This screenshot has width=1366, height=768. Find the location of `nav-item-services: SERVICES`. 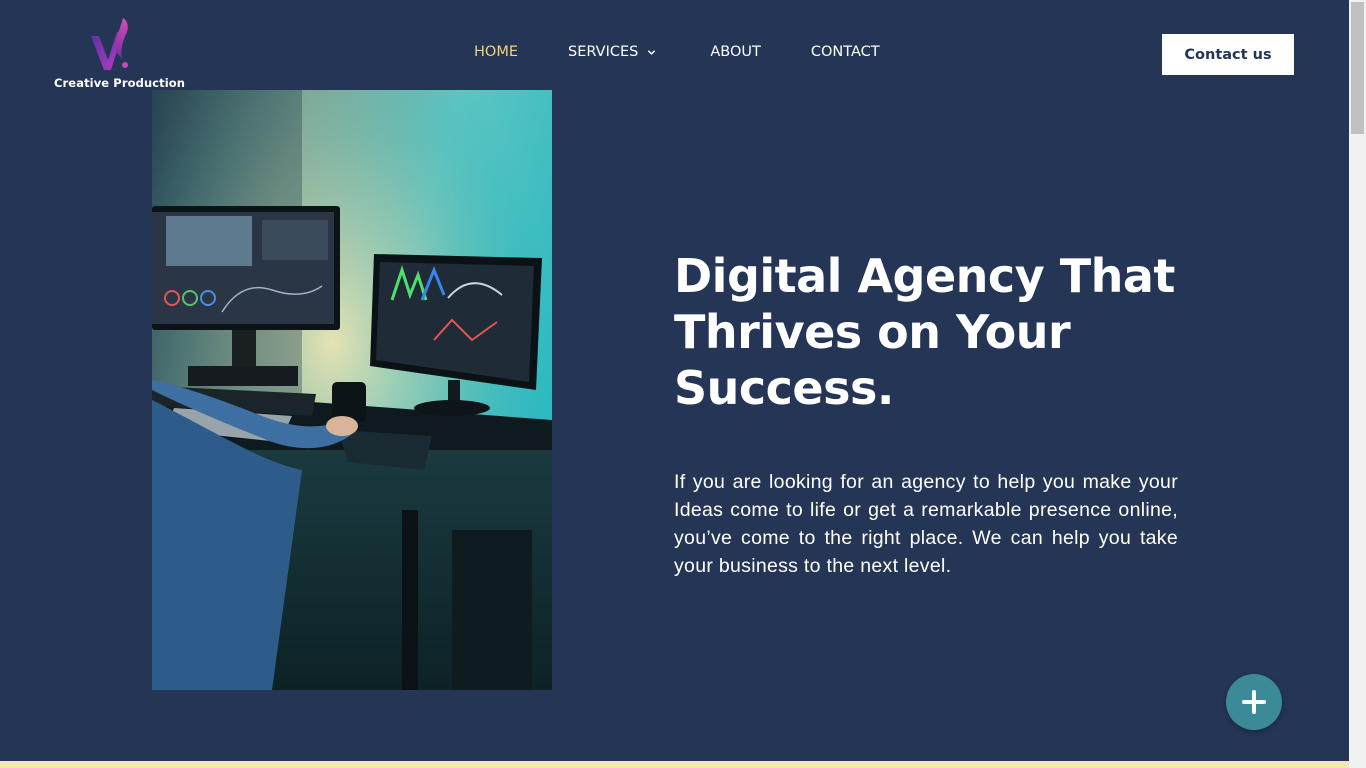

nav-item-services: SERVICES is located at coordinates (612, 52).